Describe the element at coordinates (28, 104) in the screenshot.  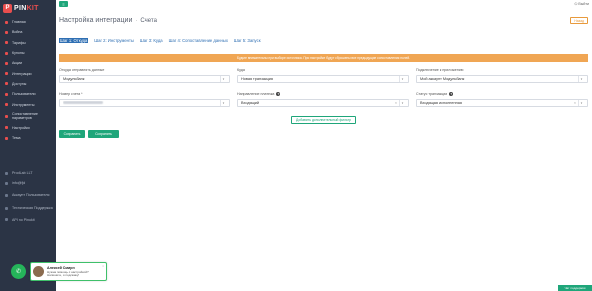
I see `sidebar-item-tools: Инструменты` at that location.